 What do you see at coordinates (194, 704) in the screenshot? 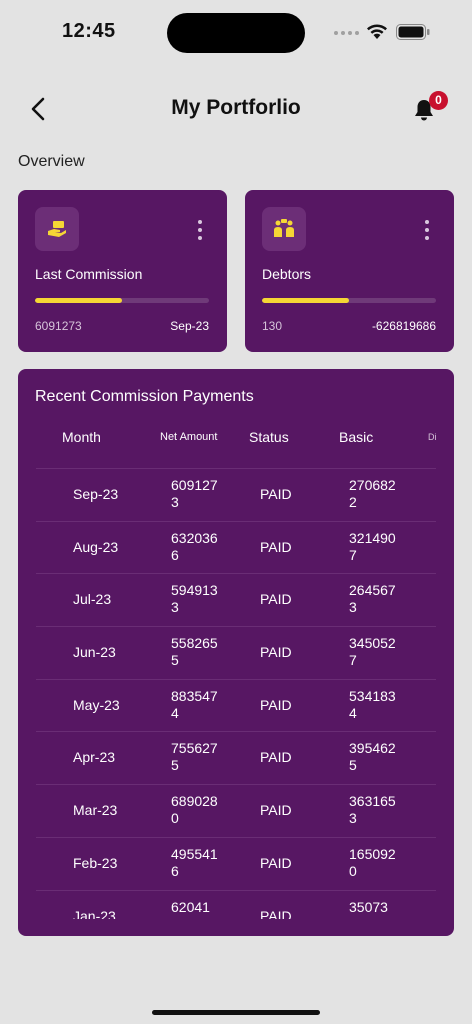
I see `net-amount-cell: 8835474` at bounding box center [194, 704].